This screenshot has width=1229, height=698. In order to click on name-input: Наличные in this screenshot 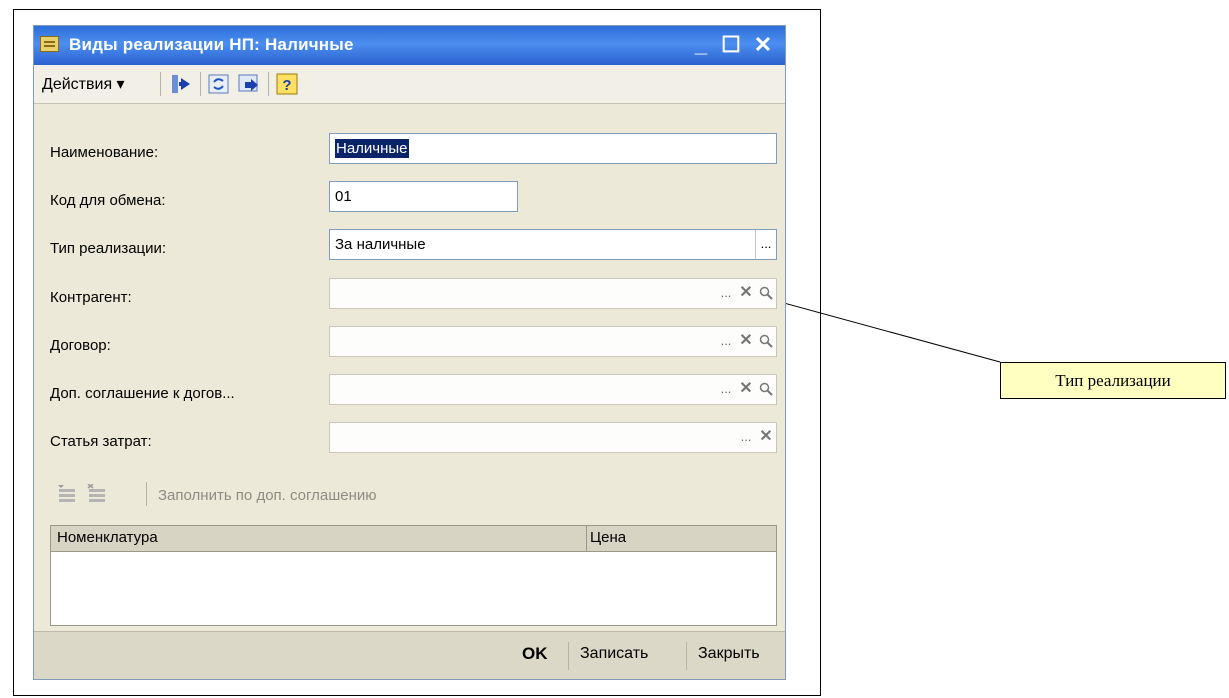, I will do `click(553, 148)`.